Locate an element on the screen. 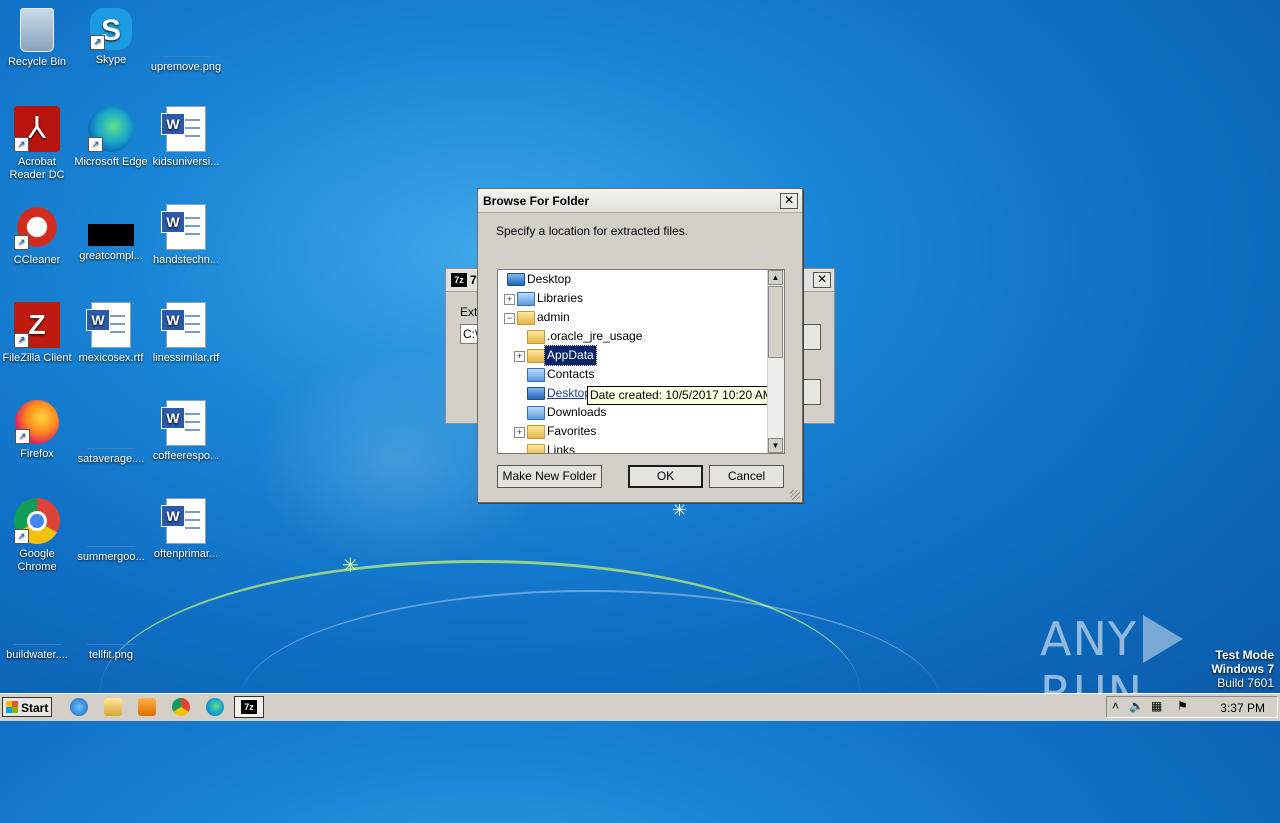 The height and width of the screenshot is (823, 1280). start-label: Start is located at coordinates (35, 708).